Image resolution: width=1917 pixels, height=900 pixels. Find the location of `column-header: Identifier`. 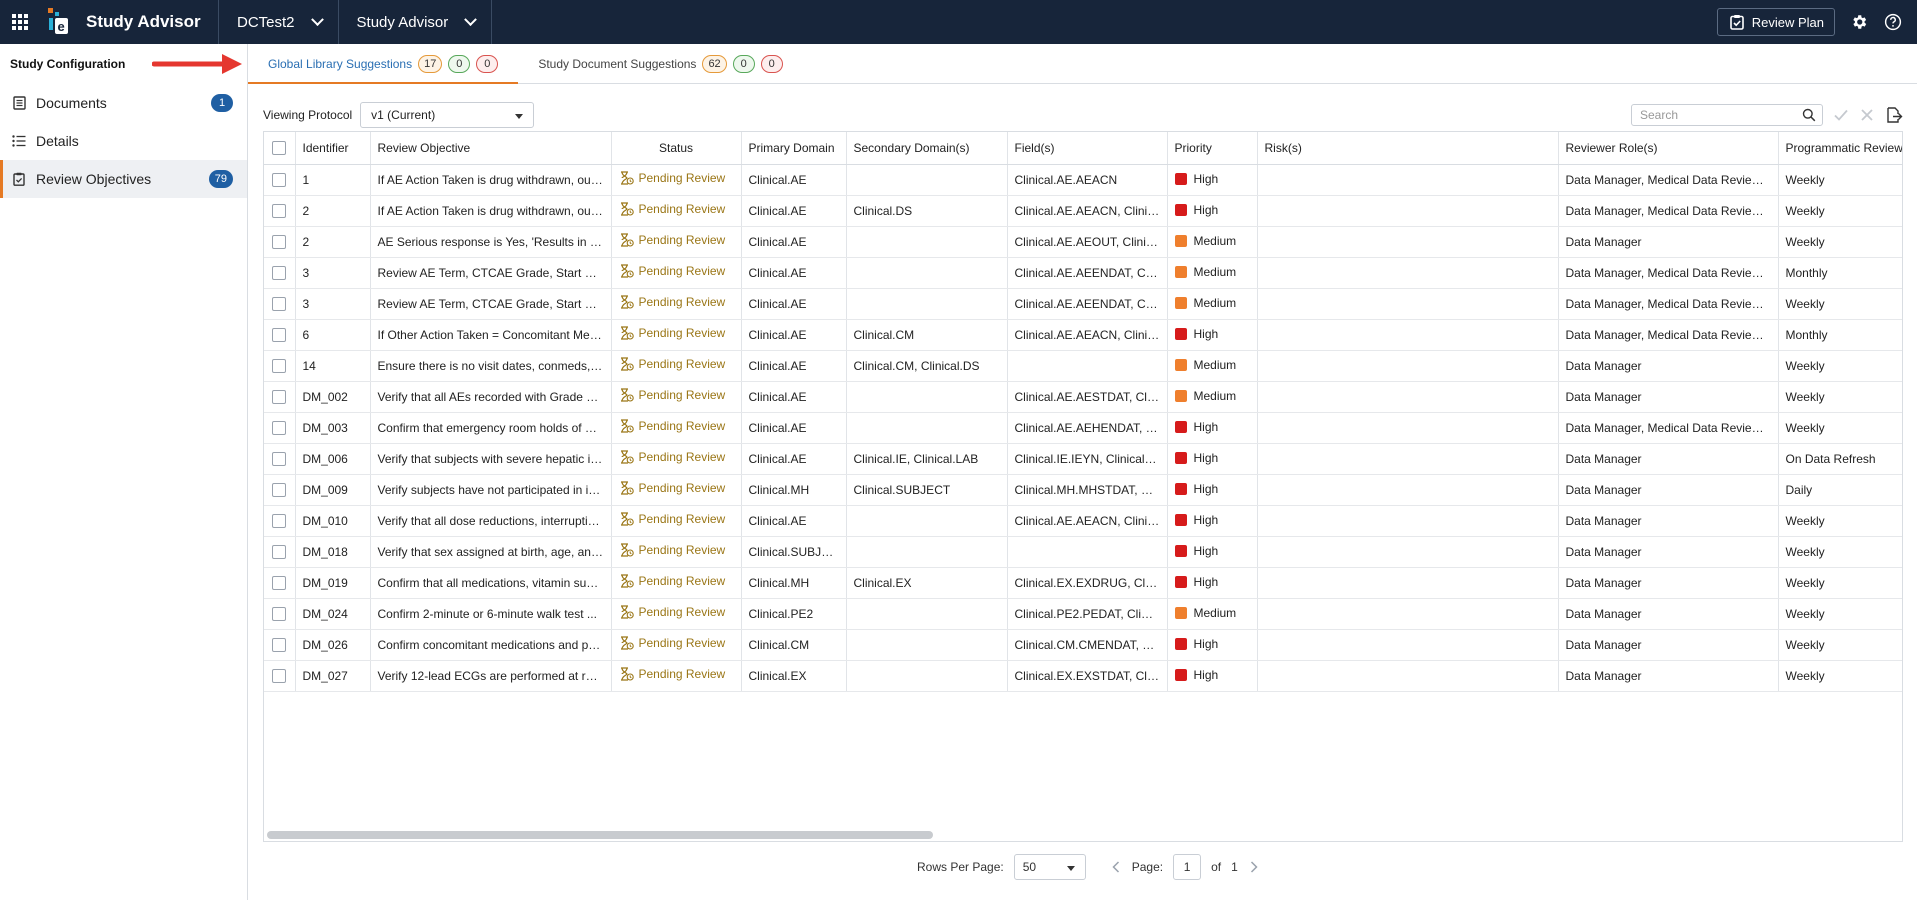

column-header: Identifier is located at coordinates (333, 148).